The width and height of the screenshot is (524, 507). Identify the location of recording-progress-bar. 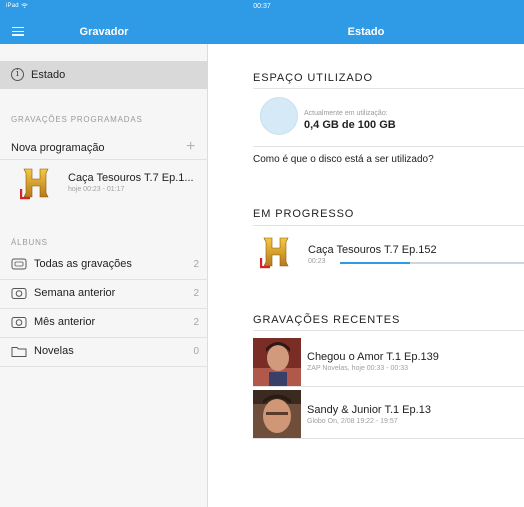
(432, 263).